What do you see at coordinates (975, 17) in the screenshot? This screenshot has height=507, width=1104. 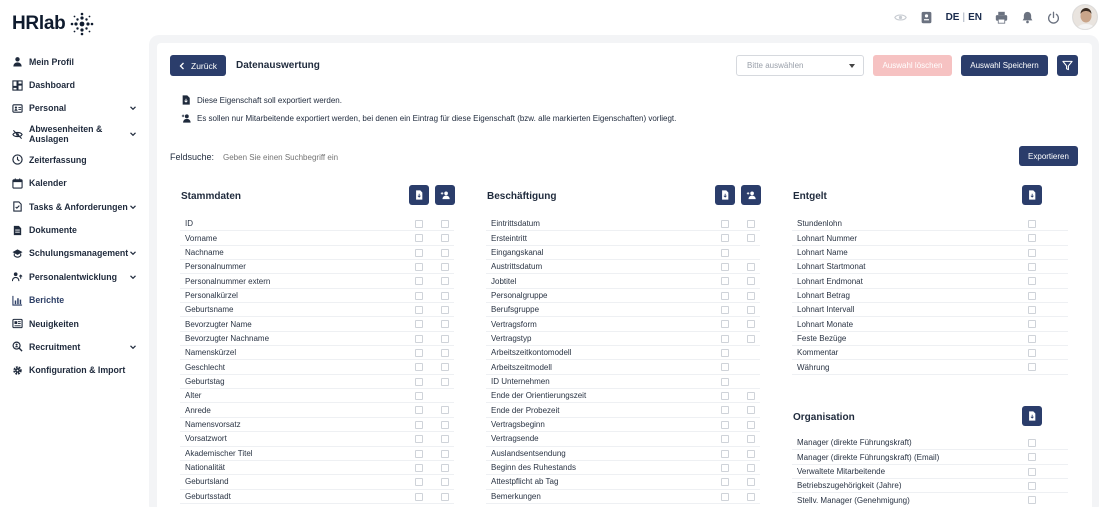 I see `lang-en: EN` at bounding box center [975, 17].